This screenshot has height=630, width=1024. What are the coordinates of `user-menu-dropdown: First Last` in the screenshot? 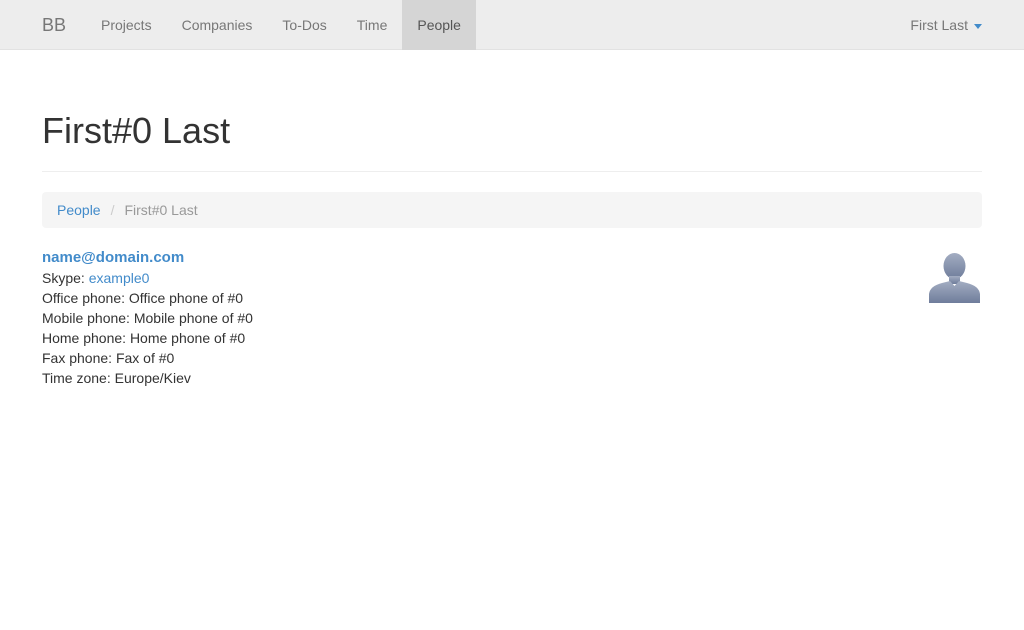 It's located at (938, 25).